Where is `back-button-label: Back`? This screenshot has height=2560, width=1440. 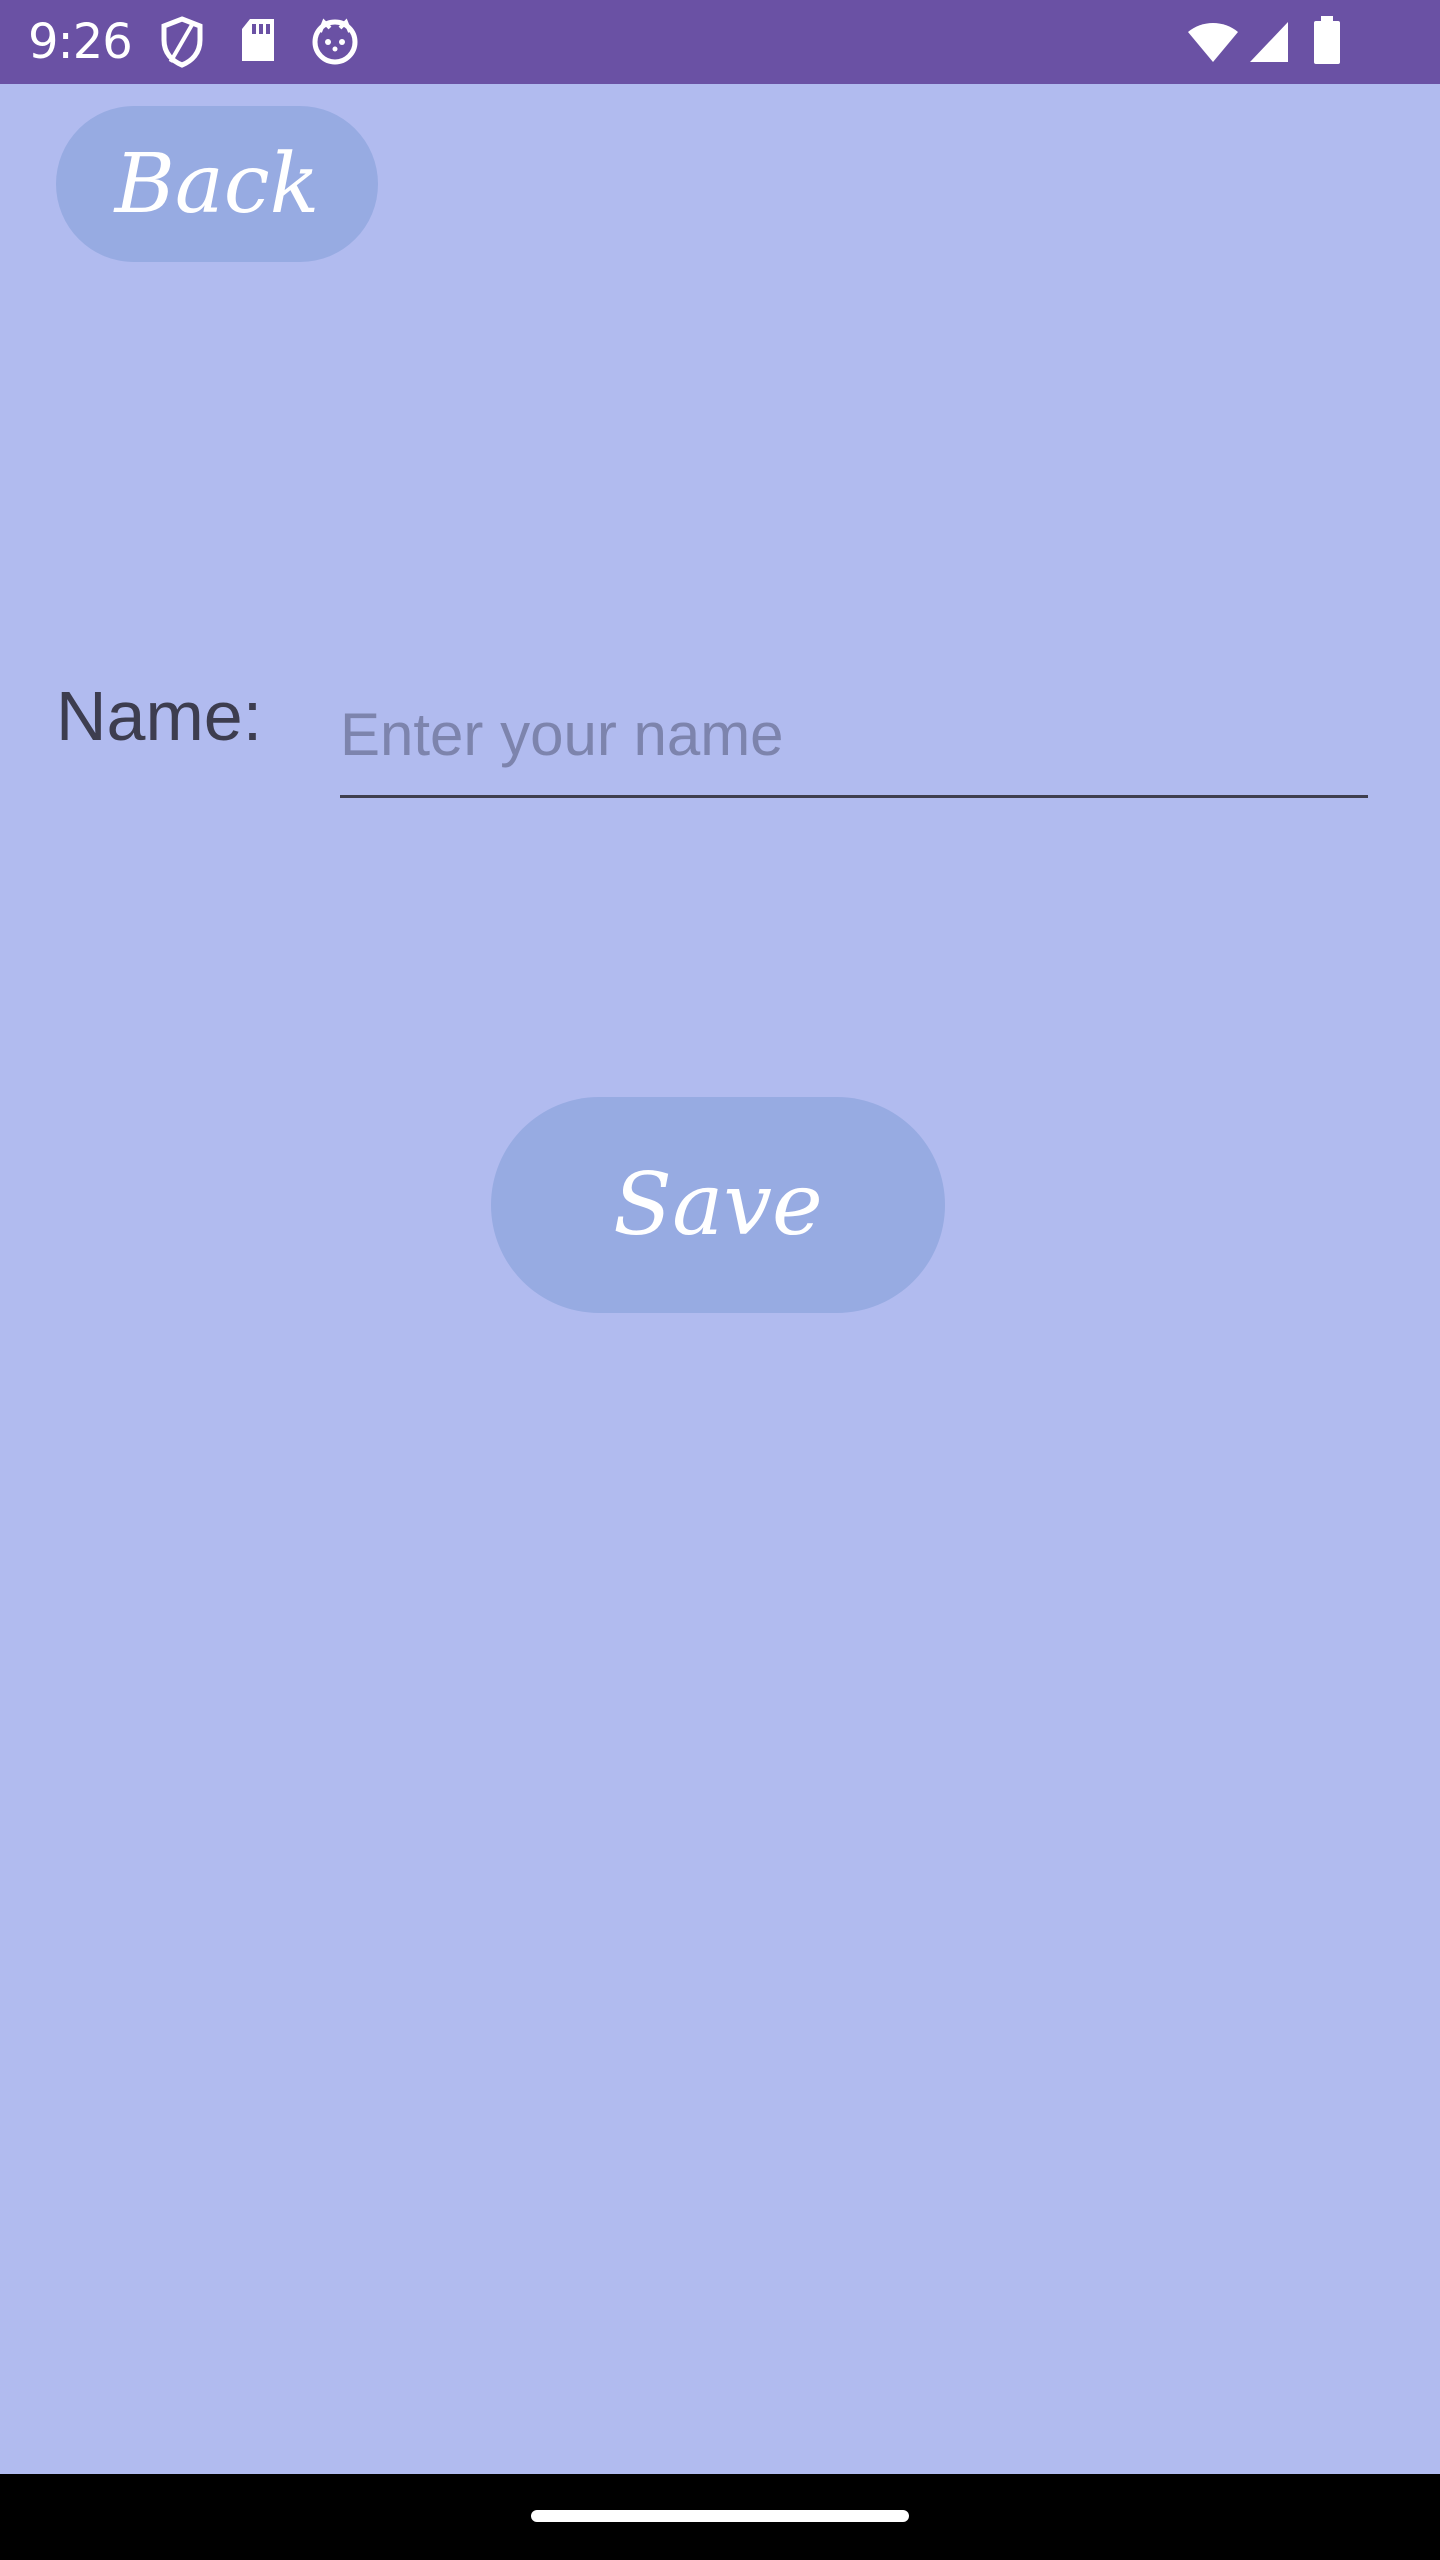
back-button-label: Back is located at coordinates (217, 184).